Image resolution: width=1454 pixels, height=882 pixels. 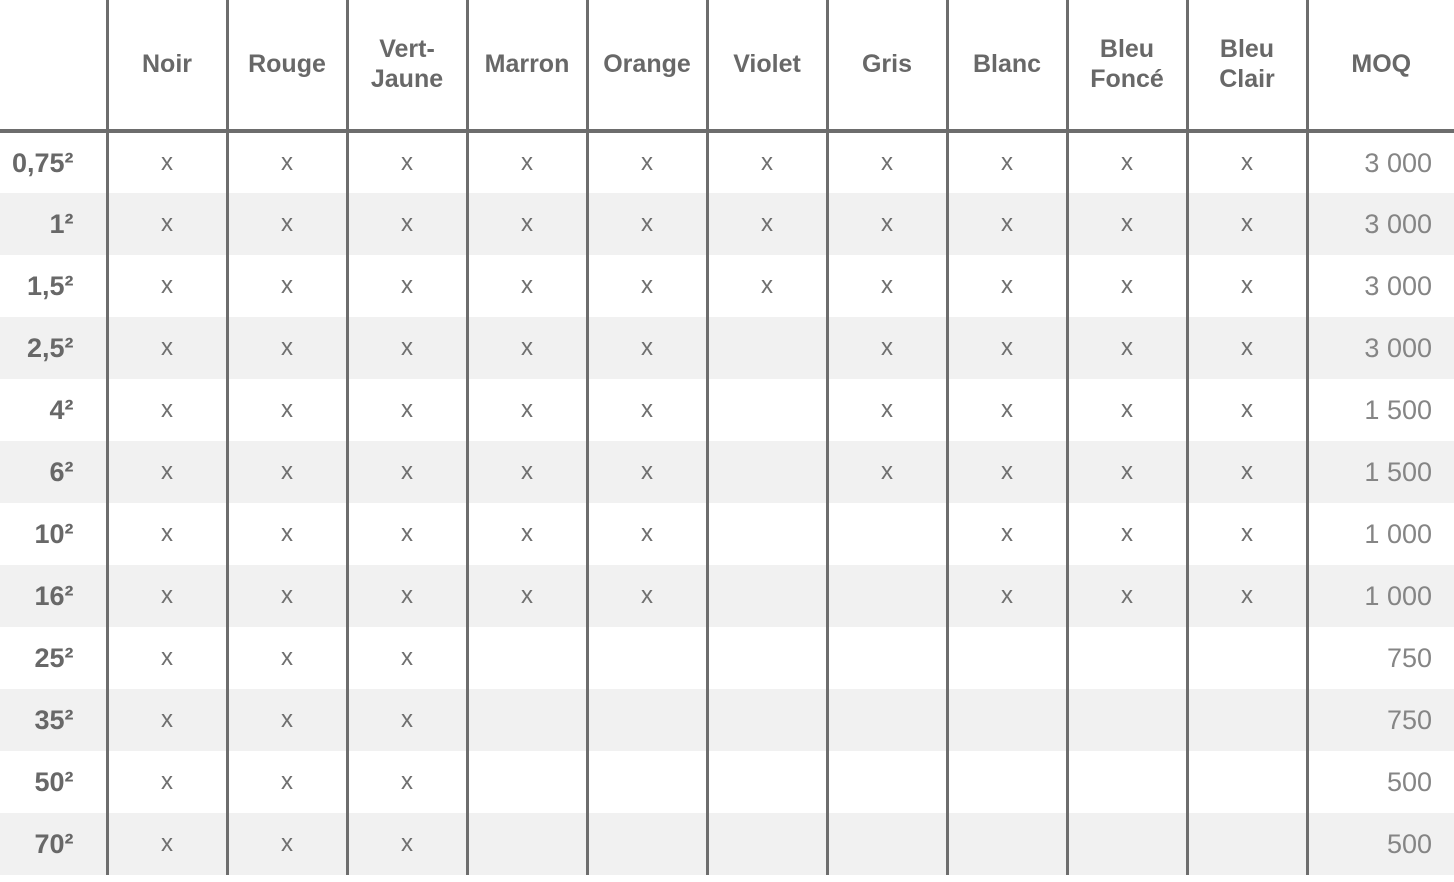 What do you see at coordinates (1008, 66) in the screenshot?
I see `column-header-blanc: Blanc` at bounding box center [1008, 66].